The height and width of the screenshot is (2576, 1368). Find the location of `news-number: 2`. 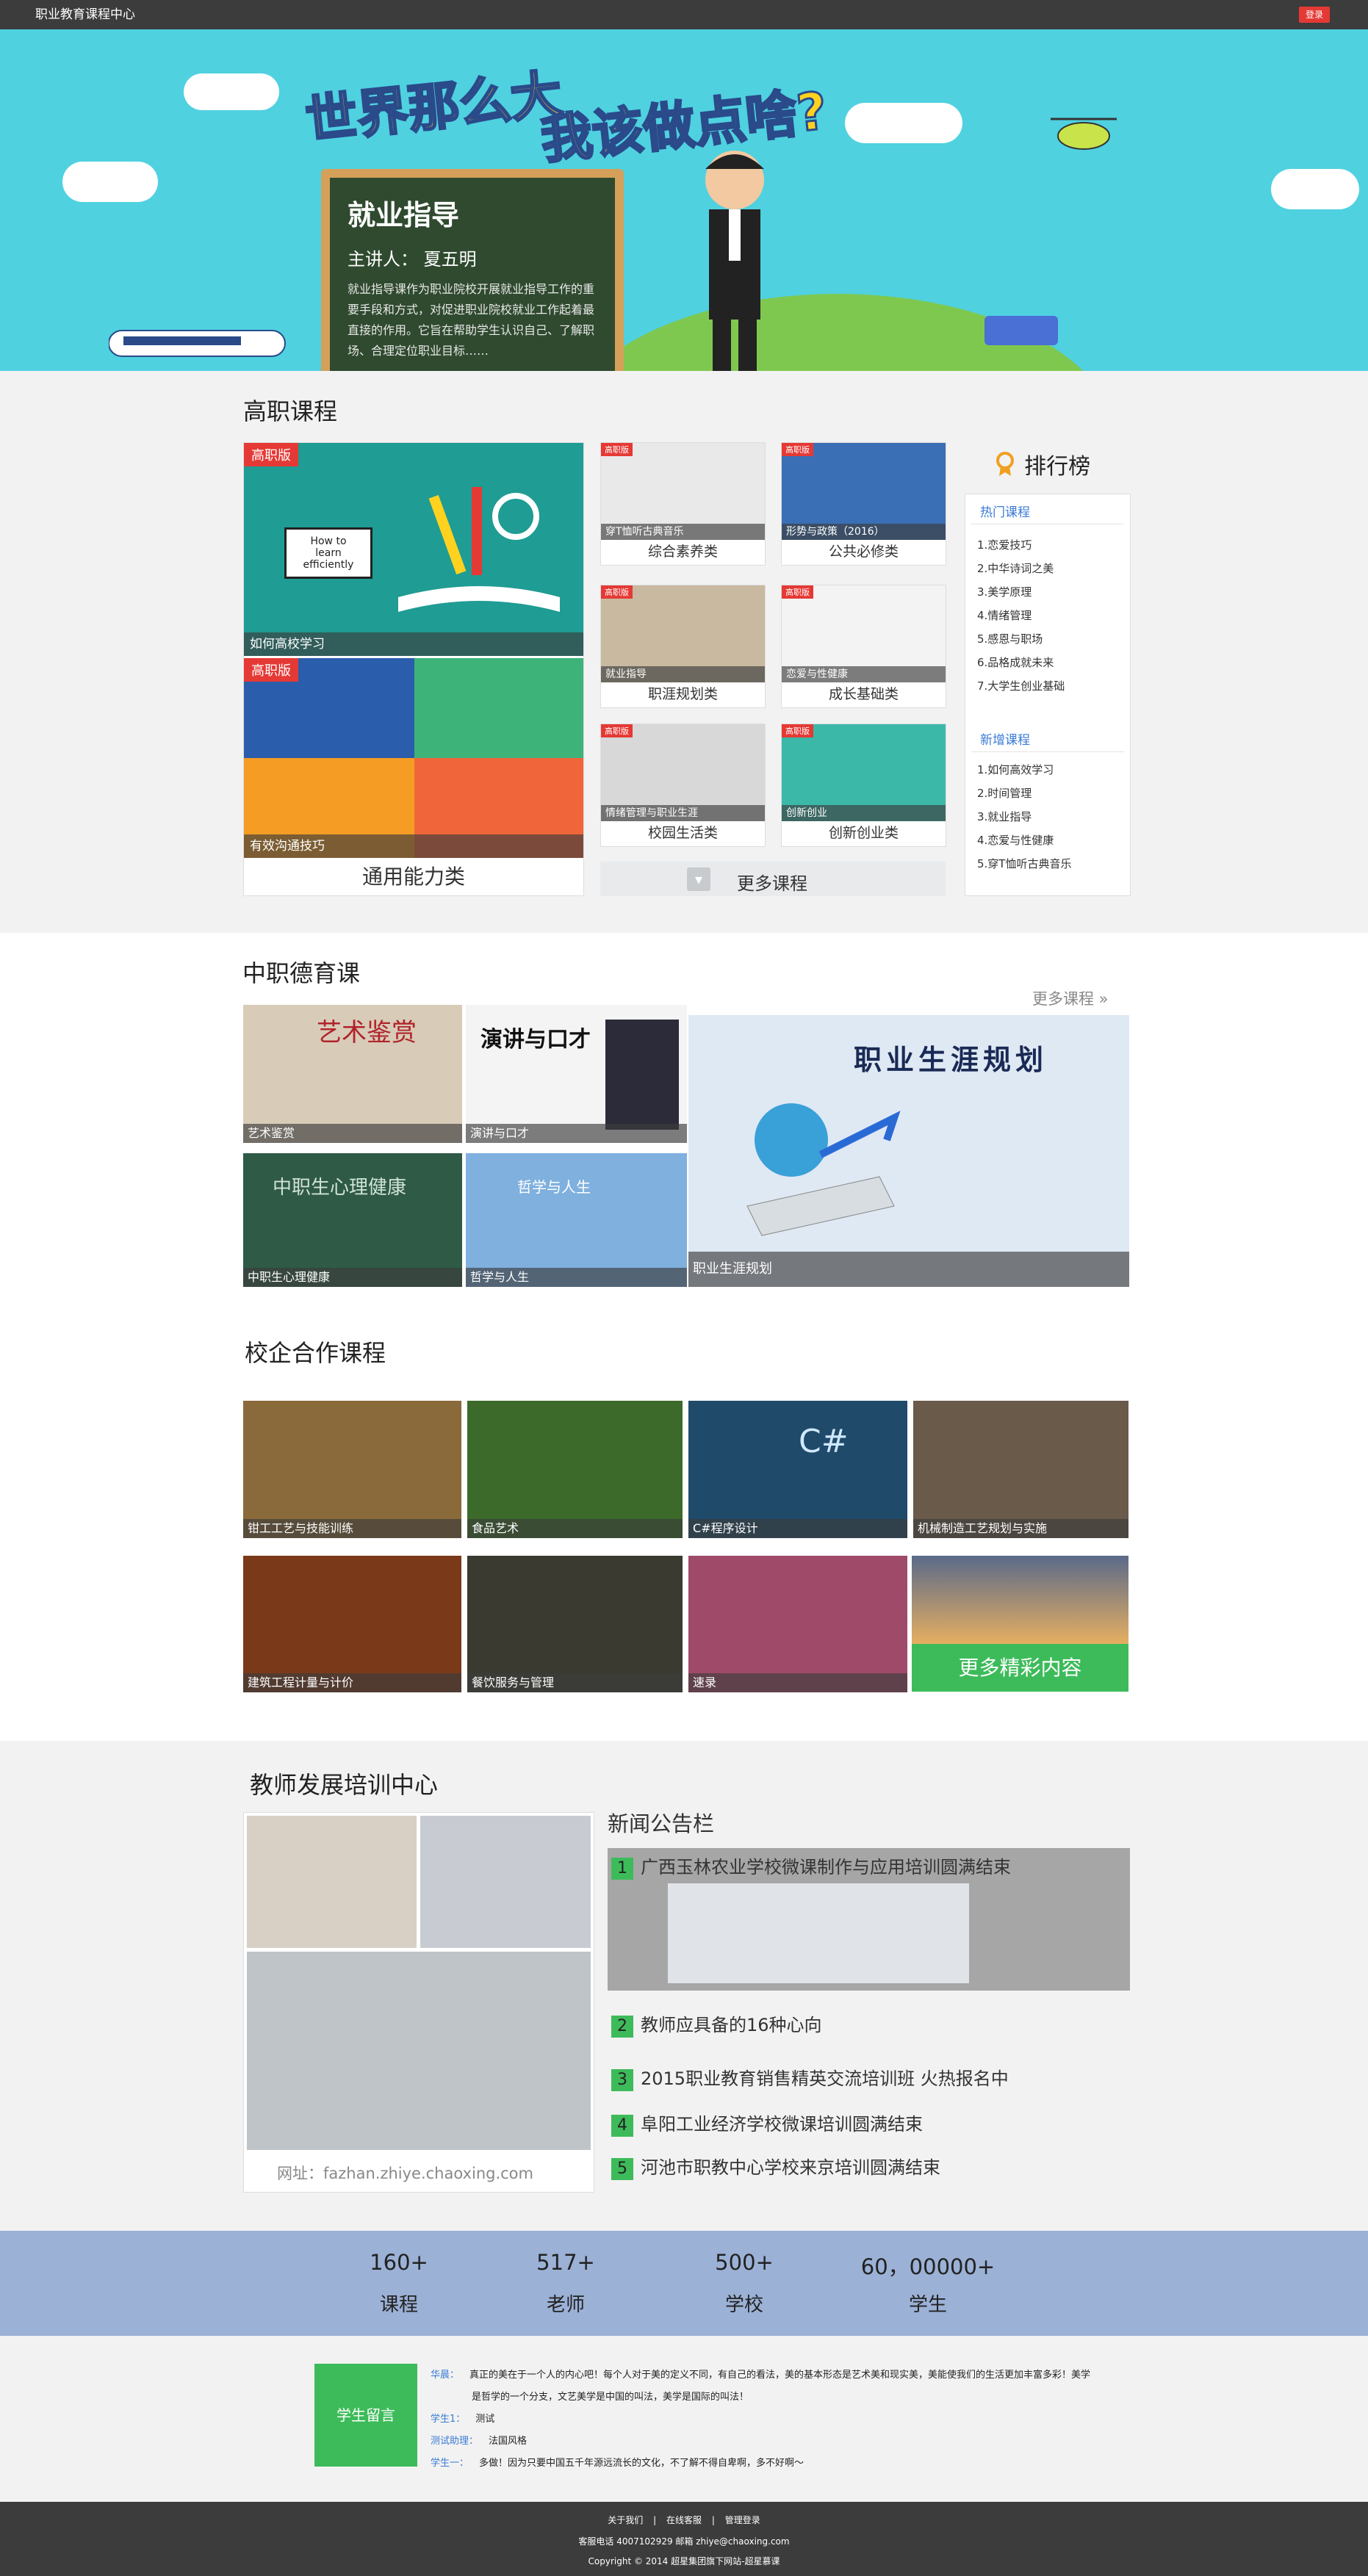

news-number: 2 is located at coordinates (622, 2027).